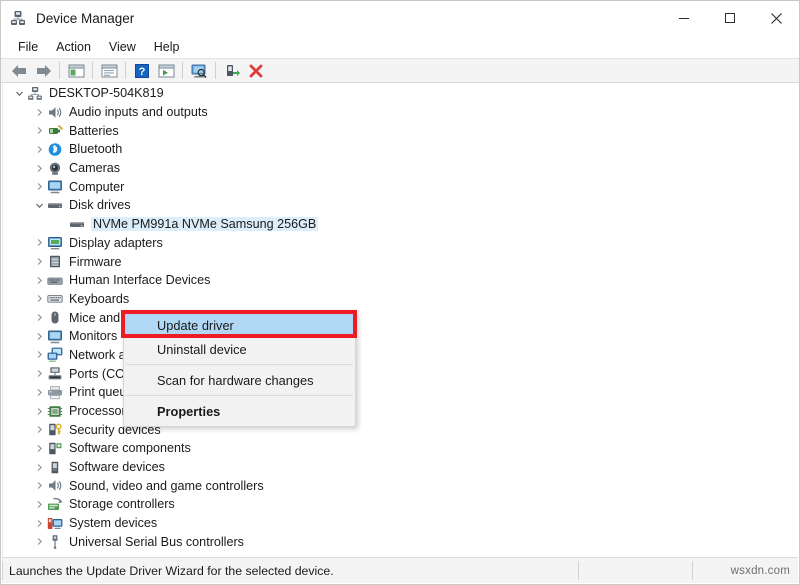 Image resolution: width=800 pixels, height=585 pixels. What do you see at coordinates (400, 168) in the screenshot?
I see `tree-item-cameras: Cameras` at bounding box center [400, 168].